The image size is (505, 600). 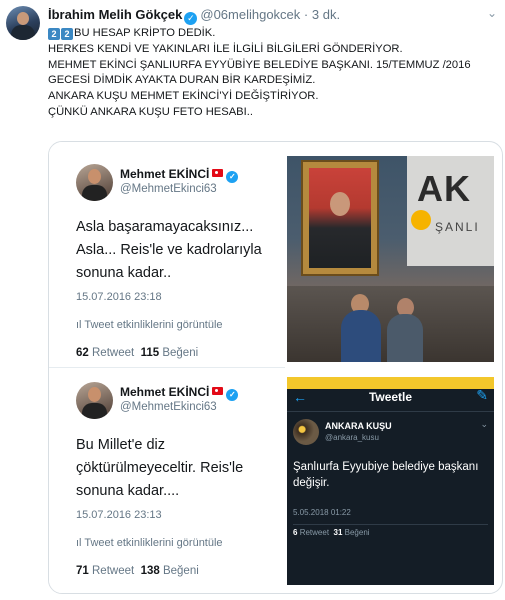 I want to click on embedded-timestamp: 15.07.2016 23:13, so click(x=119, y=515).